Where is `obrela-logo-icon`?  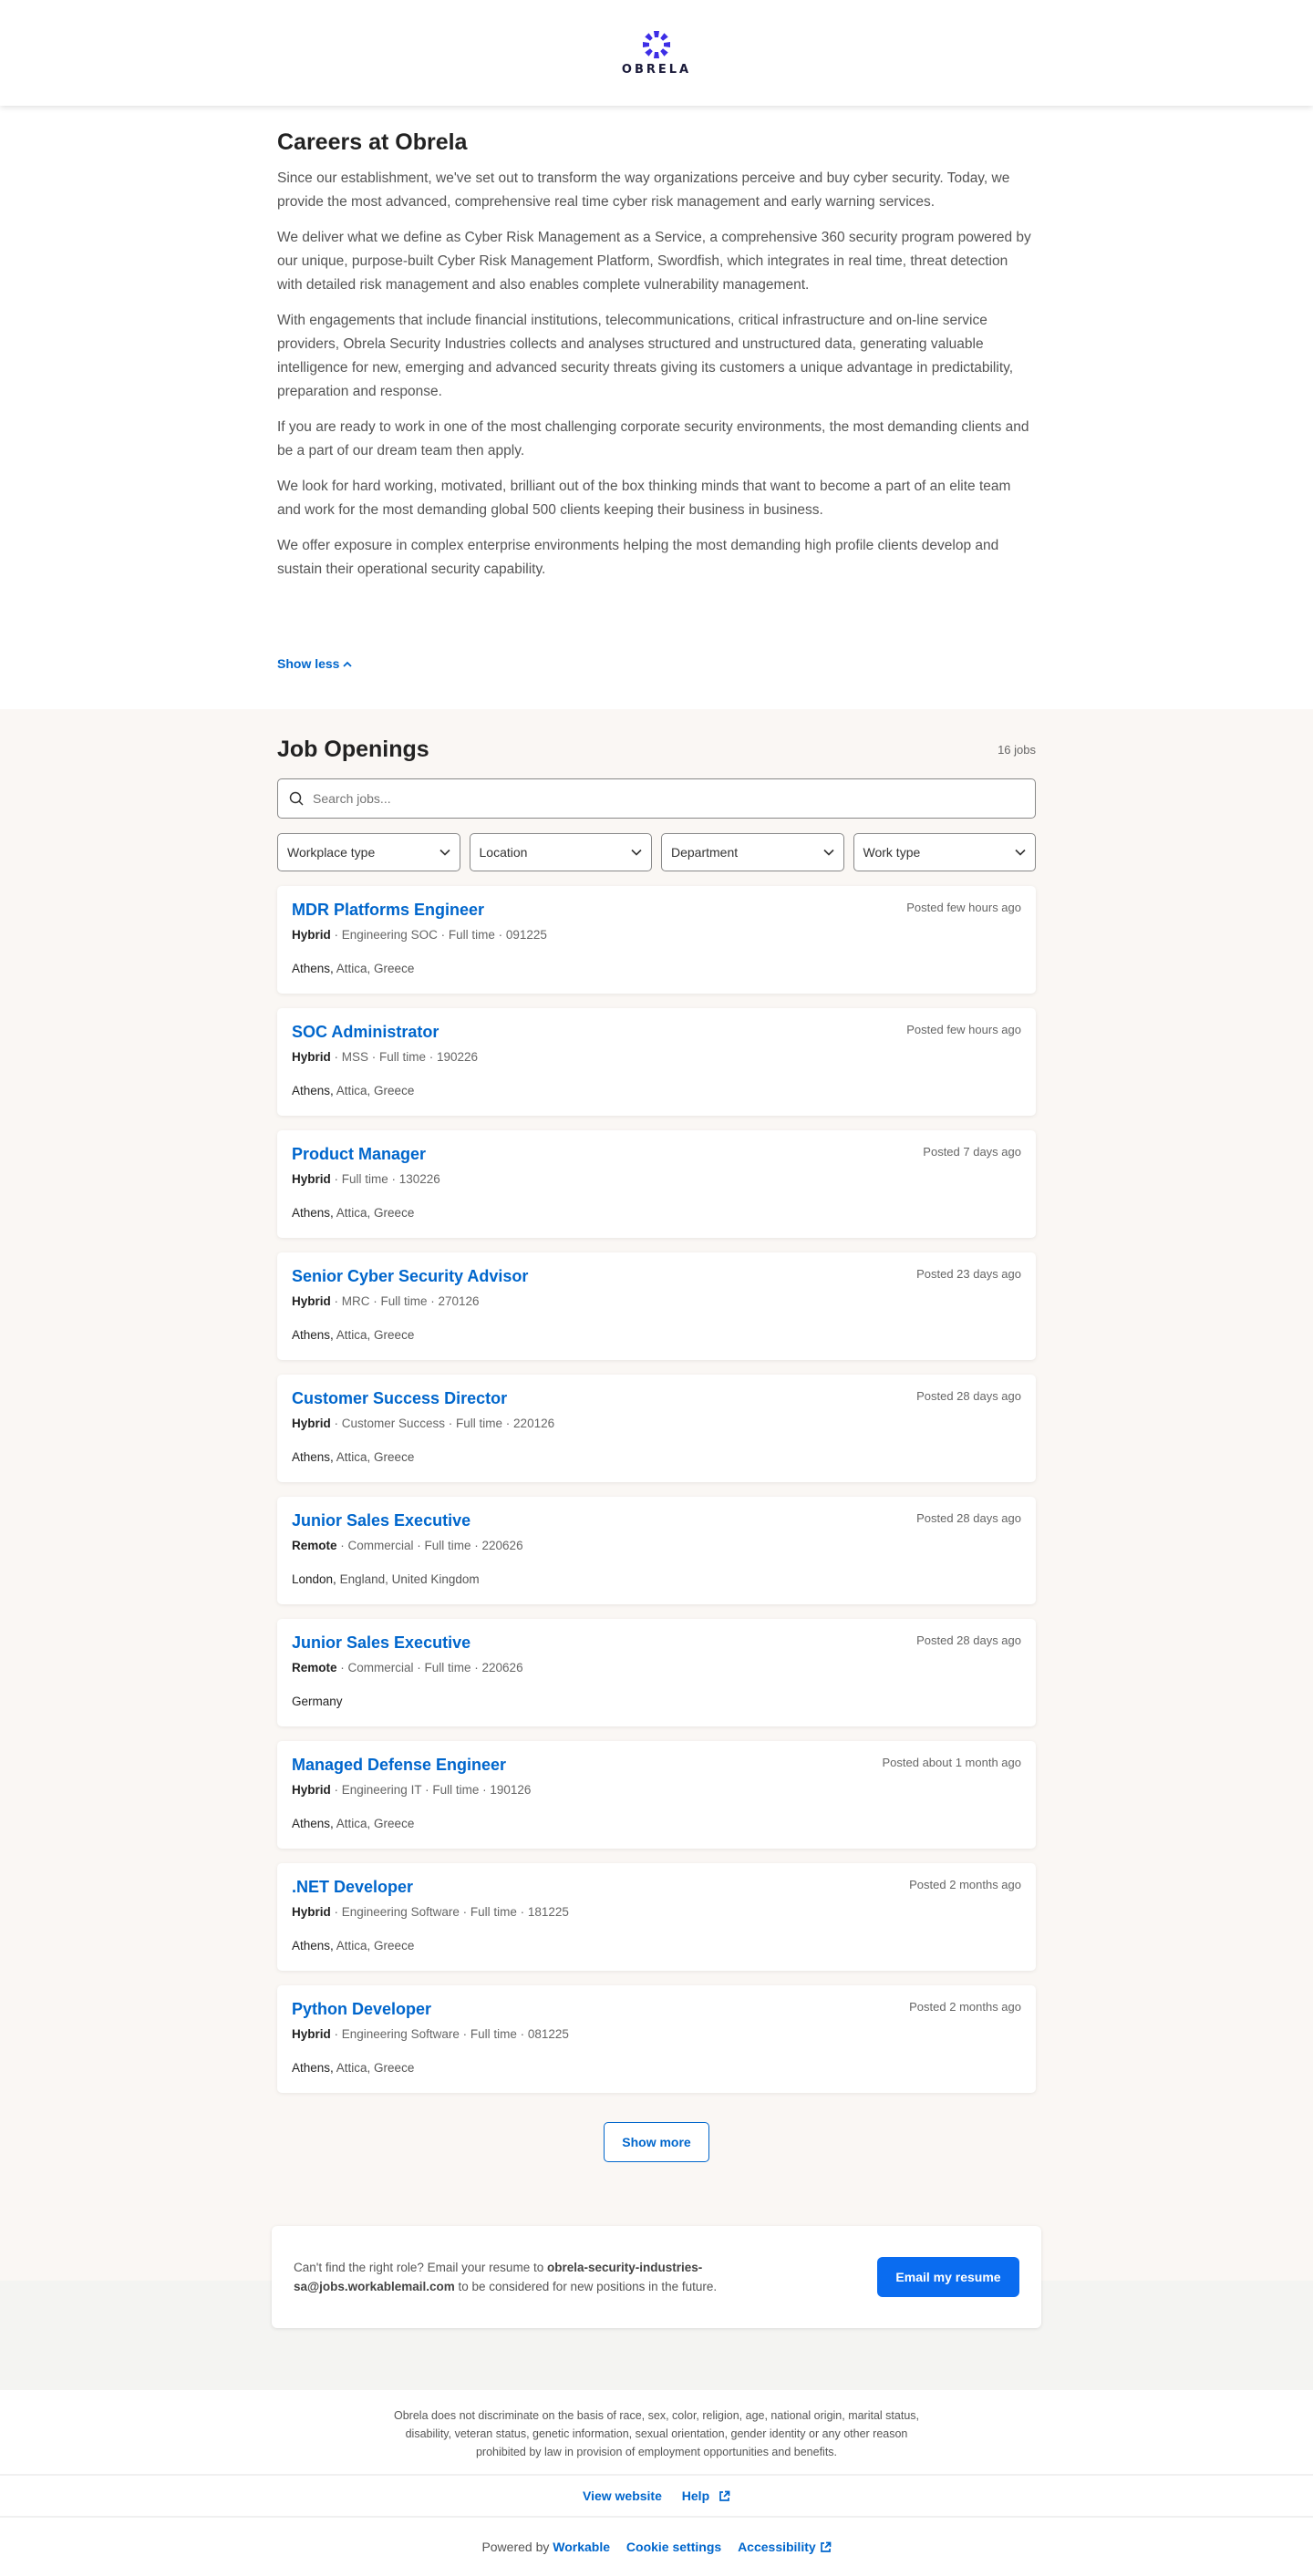
obrela-logo-icon is located at coordinates (656, 44).